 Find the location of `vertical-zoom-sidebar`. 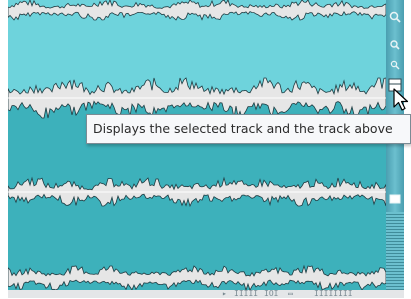

vertical-zoom-sidebar is located at coordinates (395, 145).